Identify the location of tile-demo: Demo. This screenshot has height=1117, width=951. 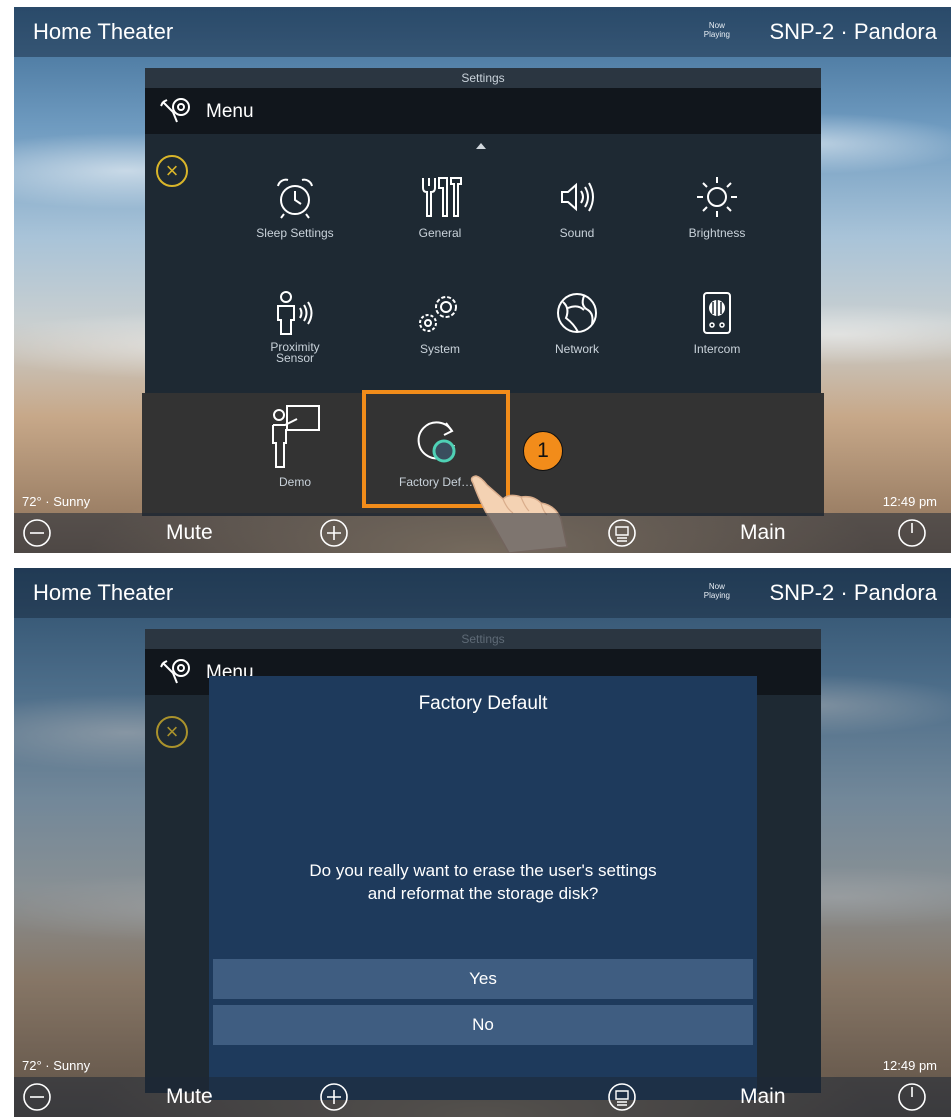
(295, 446).